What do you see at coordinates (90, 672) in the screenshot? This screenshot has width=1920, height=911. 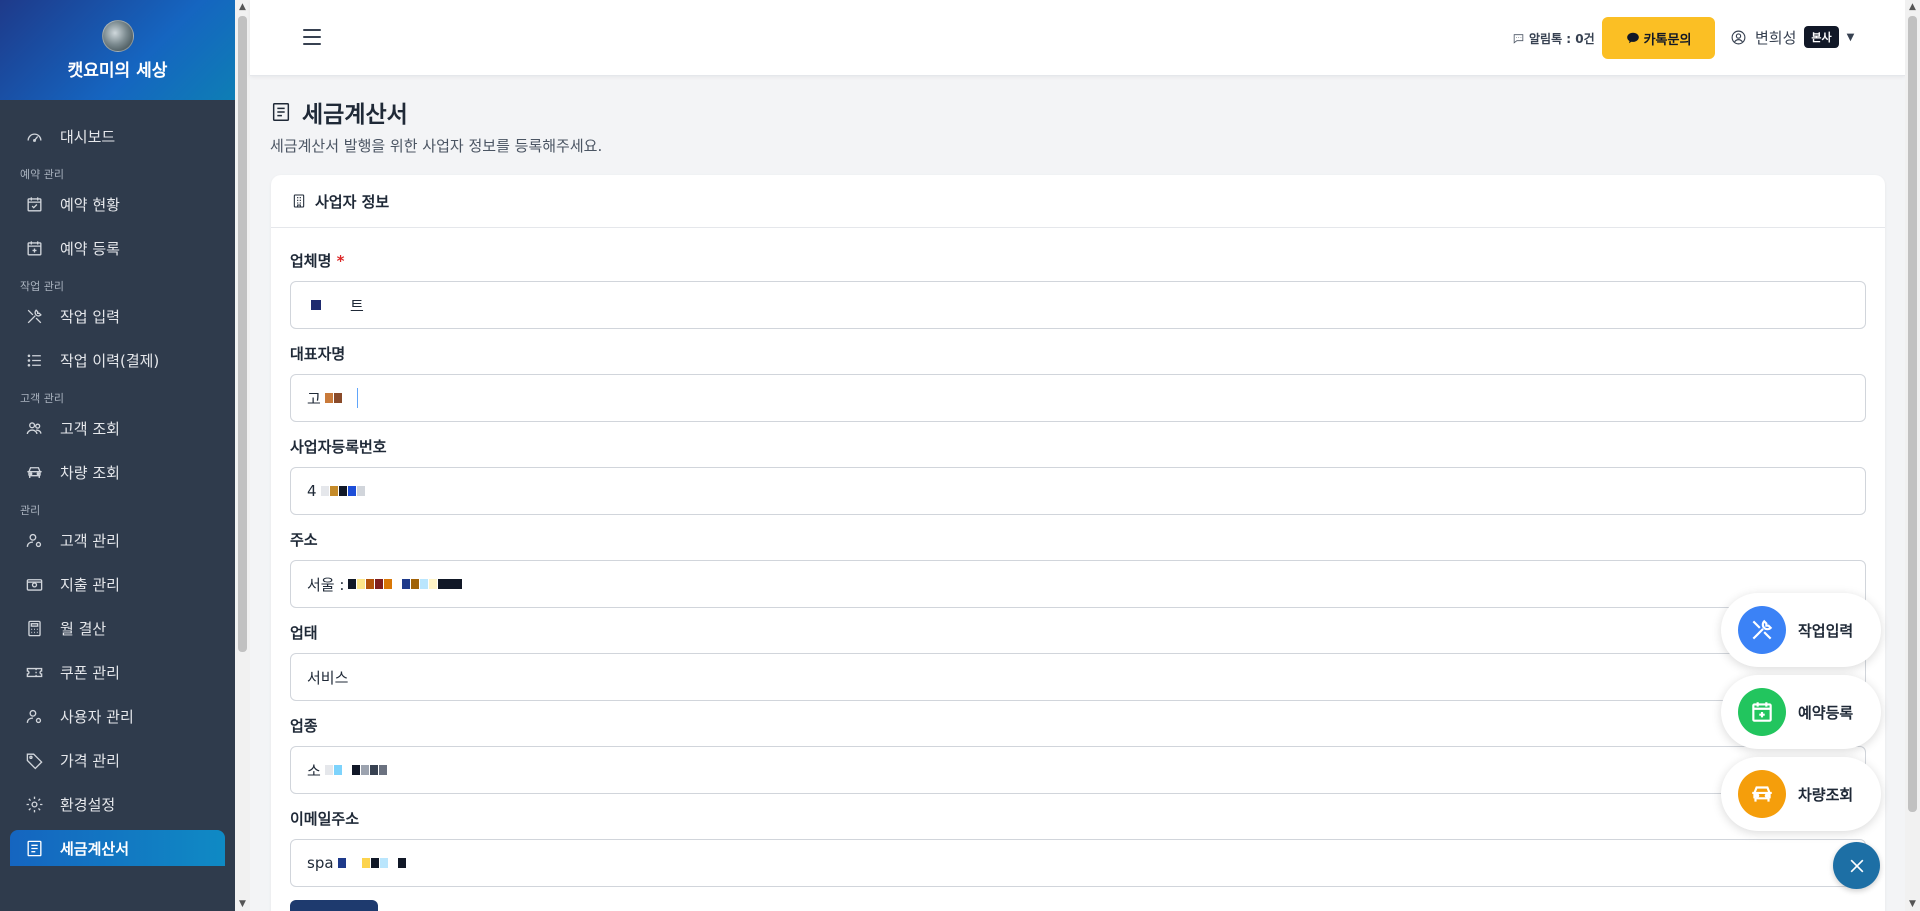 I see `sidebar-item-label: 쿠폰 관리` at bounding box center [90, 672].